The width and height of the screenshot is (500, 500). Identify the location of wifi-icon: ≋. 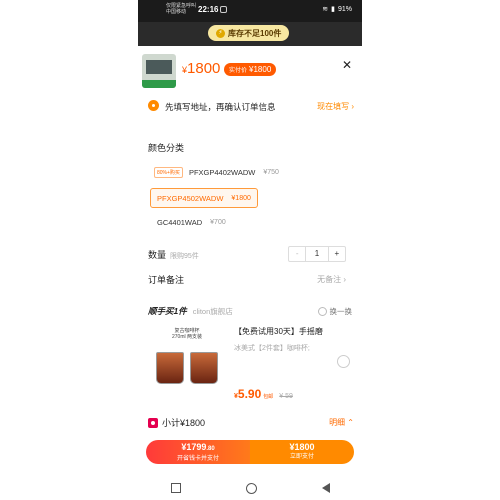
(325, 9).